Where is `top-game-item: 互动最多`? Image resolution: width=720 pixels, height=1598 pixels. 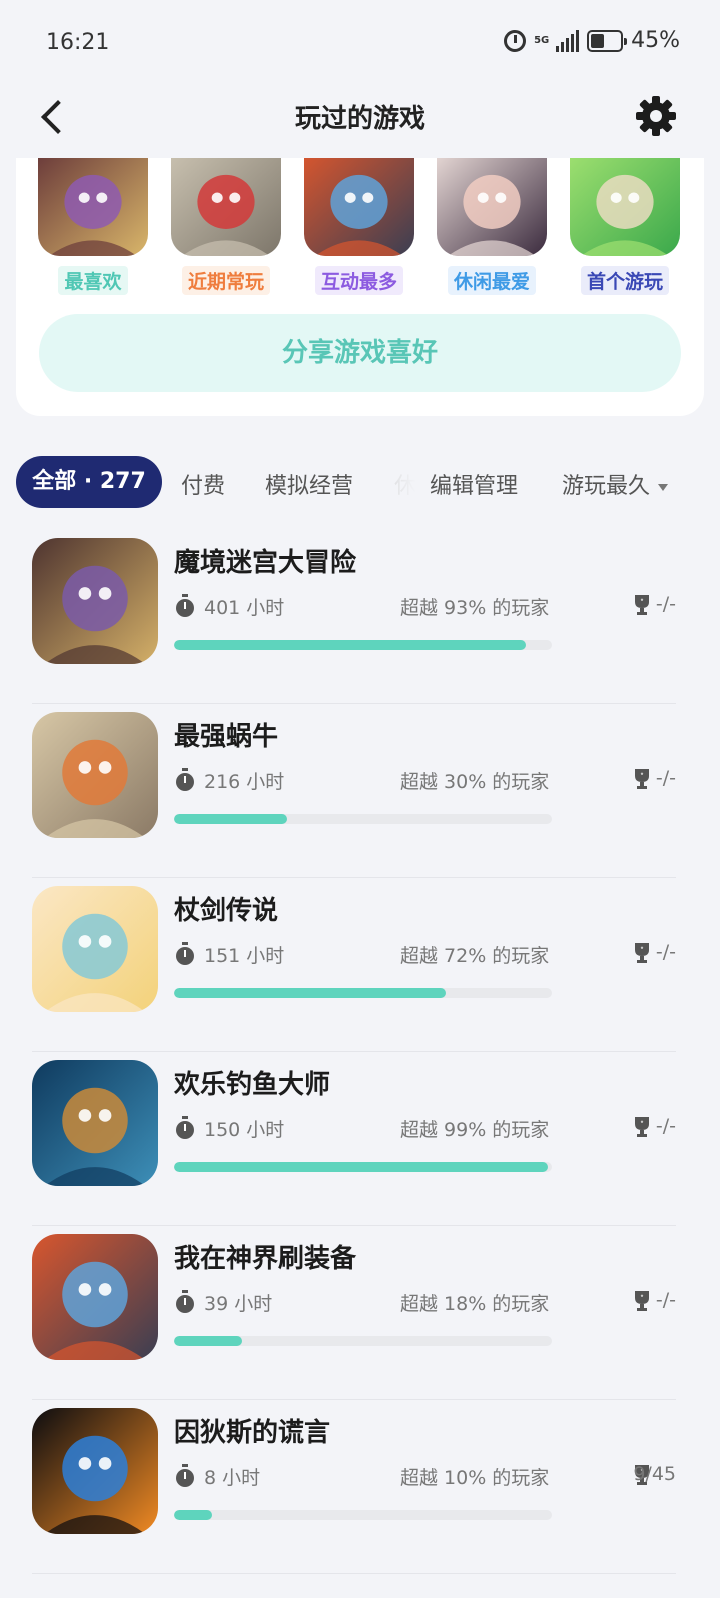
top-game-item: 互动最多 is located at coordinates (359, 226).